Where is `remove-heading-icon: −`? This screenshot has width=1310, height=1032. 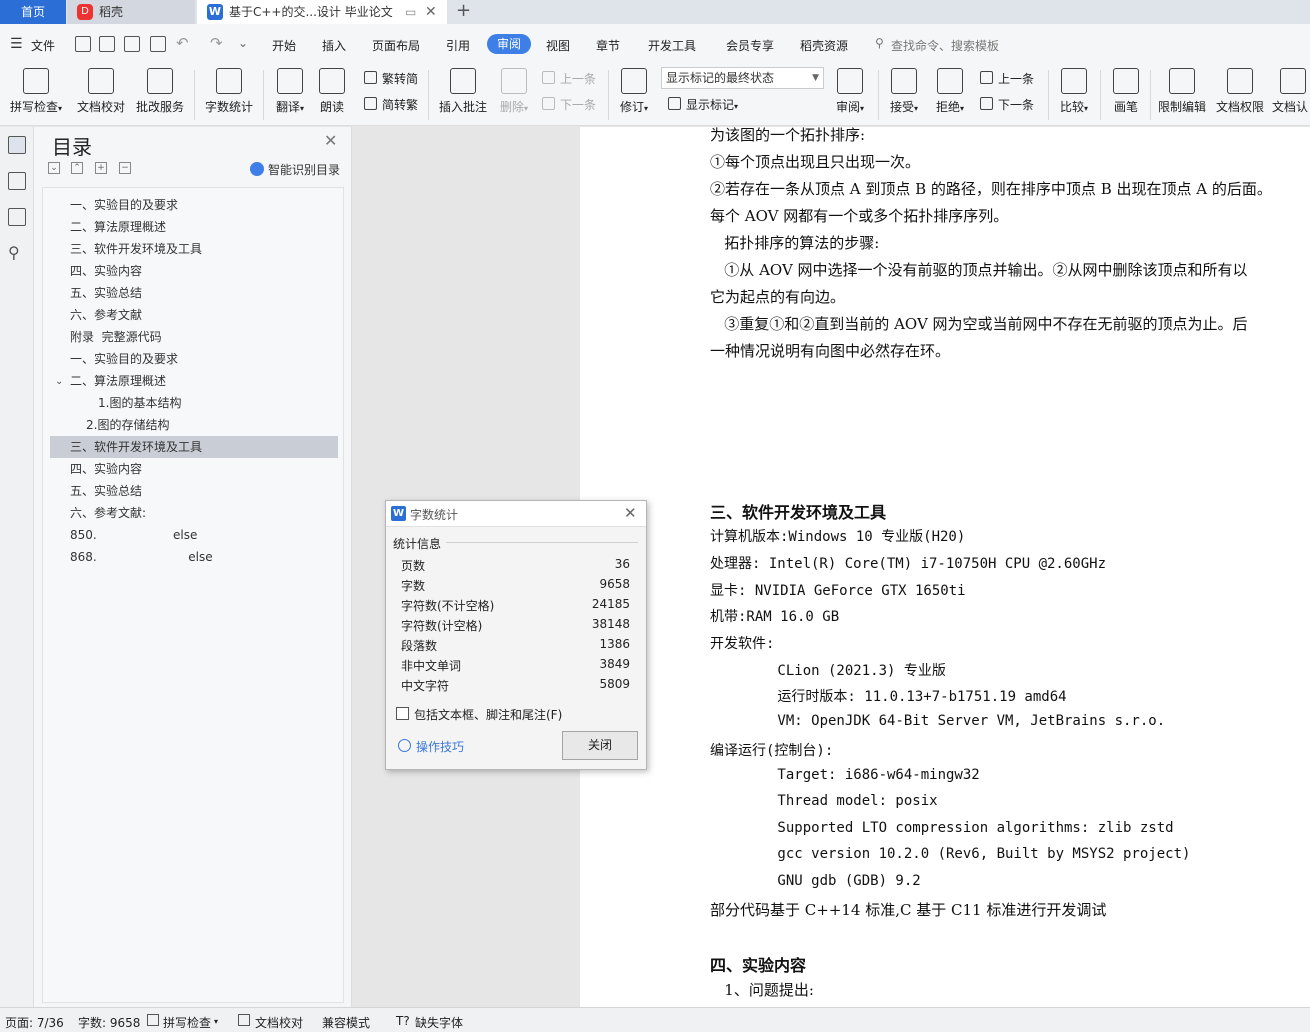 remove-heading-icon: − is located at coordinates (125, 168).